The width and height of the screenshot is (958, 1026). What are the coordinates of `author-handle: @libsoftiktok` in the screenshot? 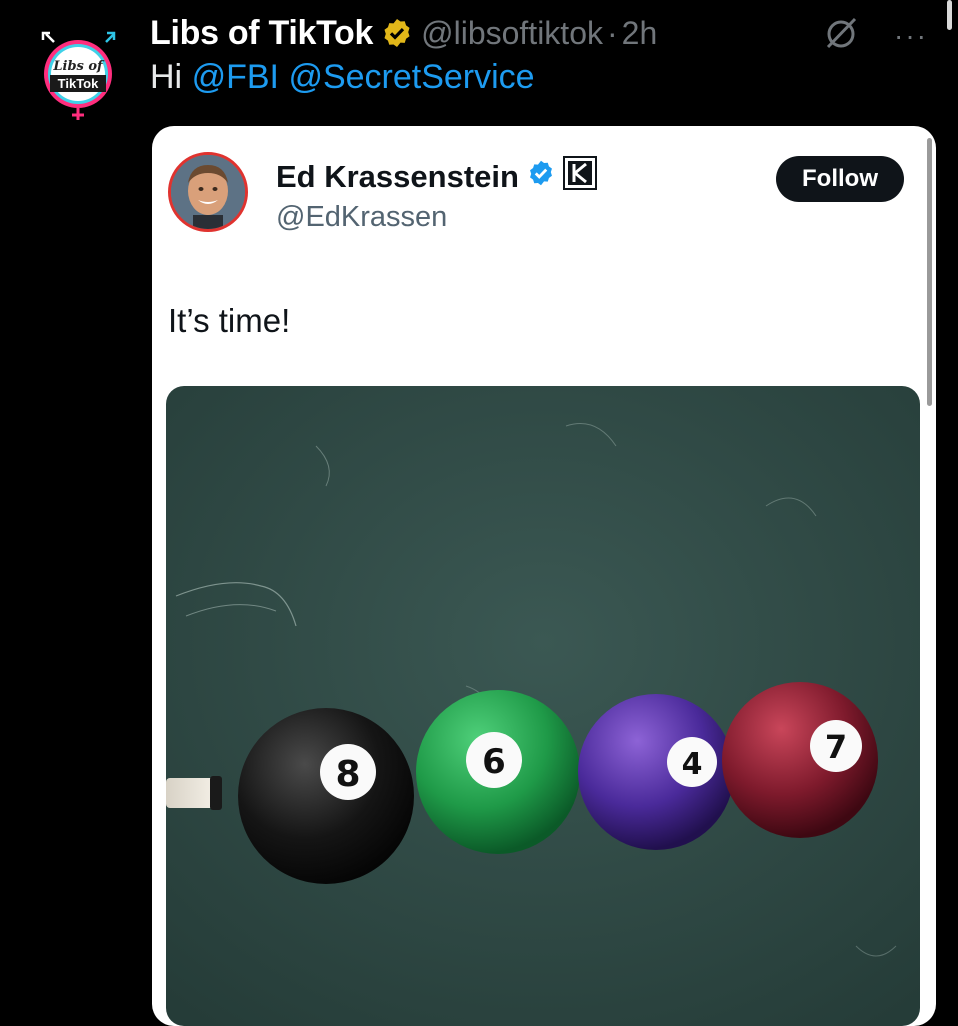 It's located at (512, 33).